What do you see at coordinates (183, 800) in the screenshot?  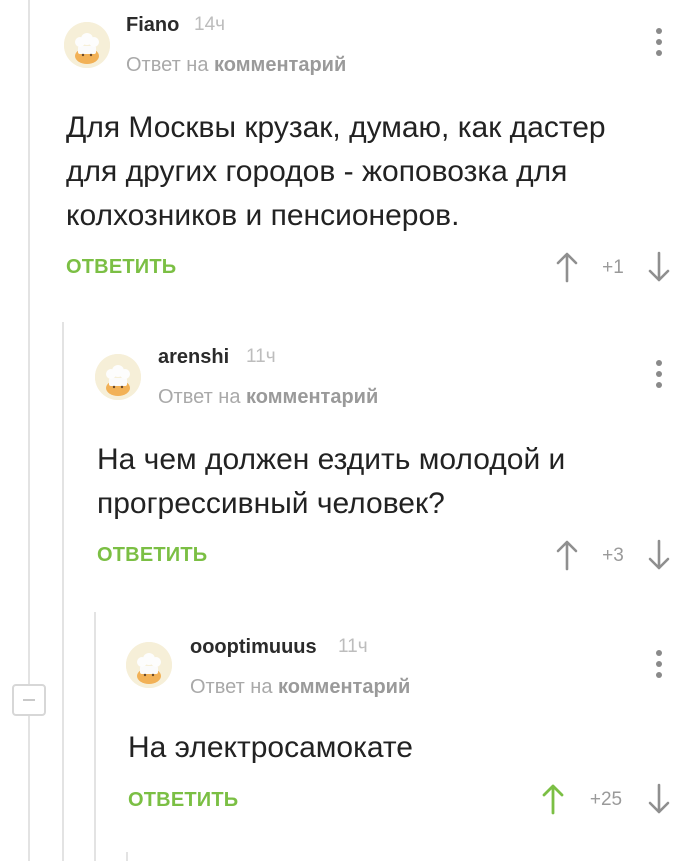 I see `reply-button: ОТВЕТИТЬ` at bounding box center [183, 800].